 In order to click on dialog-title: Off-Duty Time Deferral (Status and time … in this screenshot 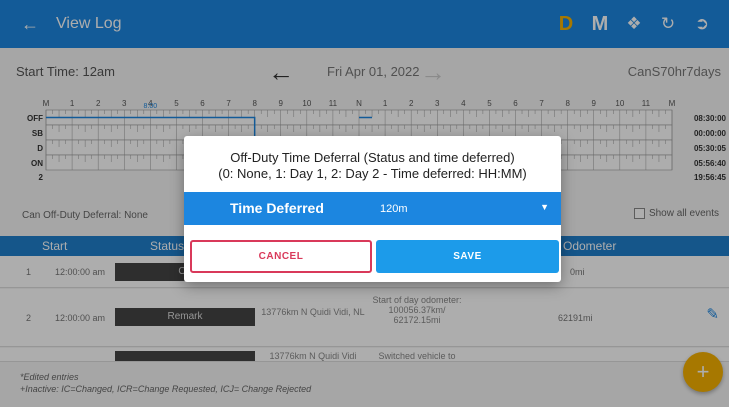, I will do `click(372, 166)`.